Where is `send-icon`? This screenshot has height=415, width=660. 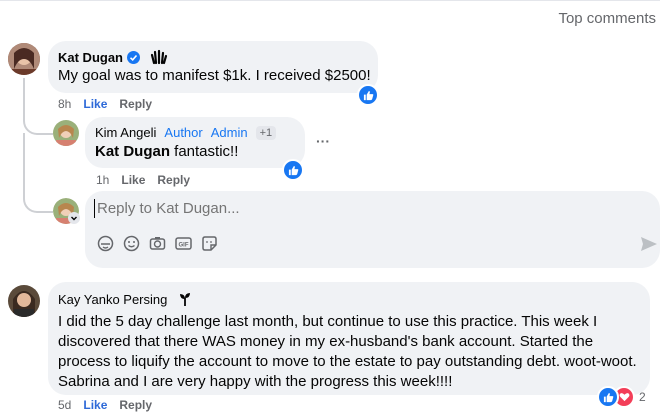
send-icon is located at coordinates (649, 246).